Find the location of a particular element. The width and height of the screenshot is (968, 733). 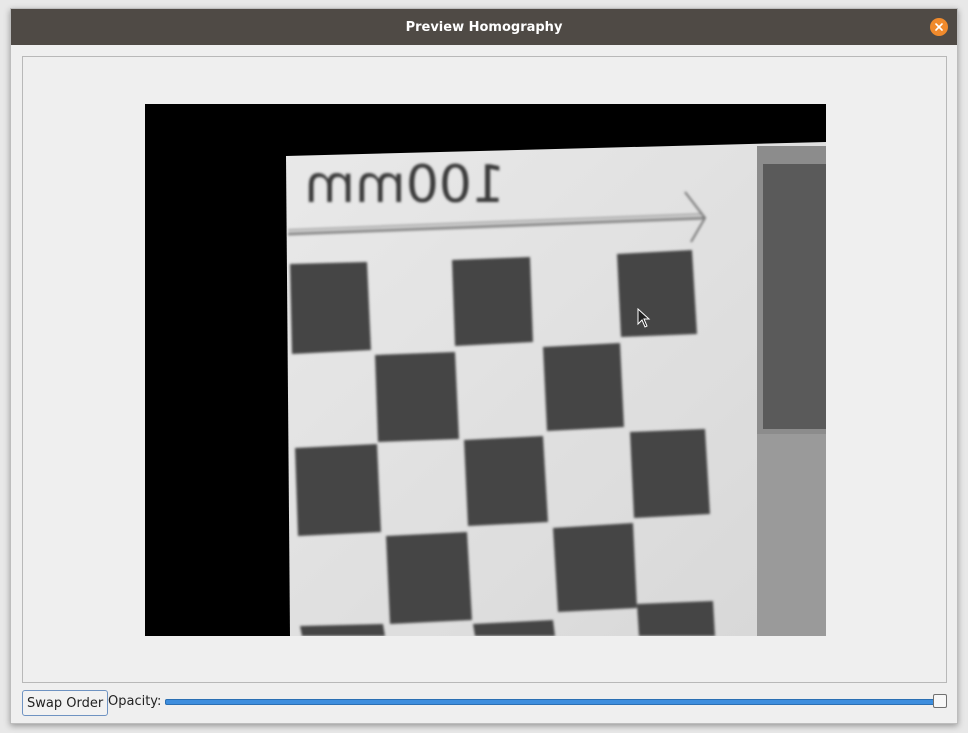

bottom-controls: Swap Order Opacity: is located at coordinates (484, 702).